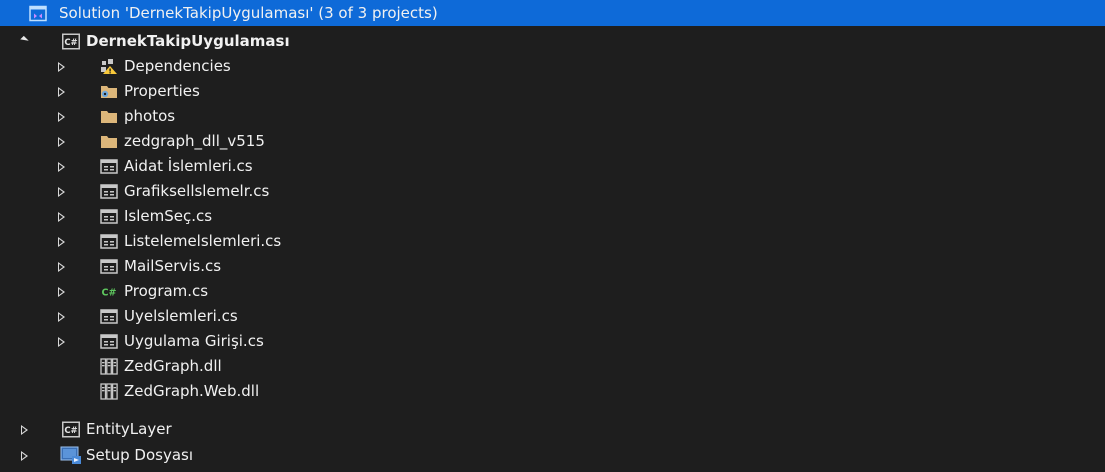 The image size is (1105, 472). Describe the element at coordinates (552, 266) in the screenshot. I see `tree-item-mail-servis: MailServis.cs` at that location.